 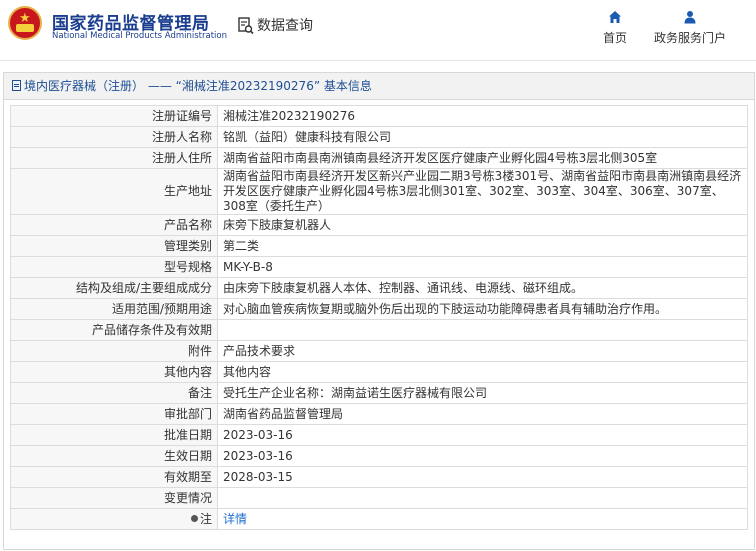 I want to click on table-row: 批准日期 2023-03-16, so click(x=379, y=435).